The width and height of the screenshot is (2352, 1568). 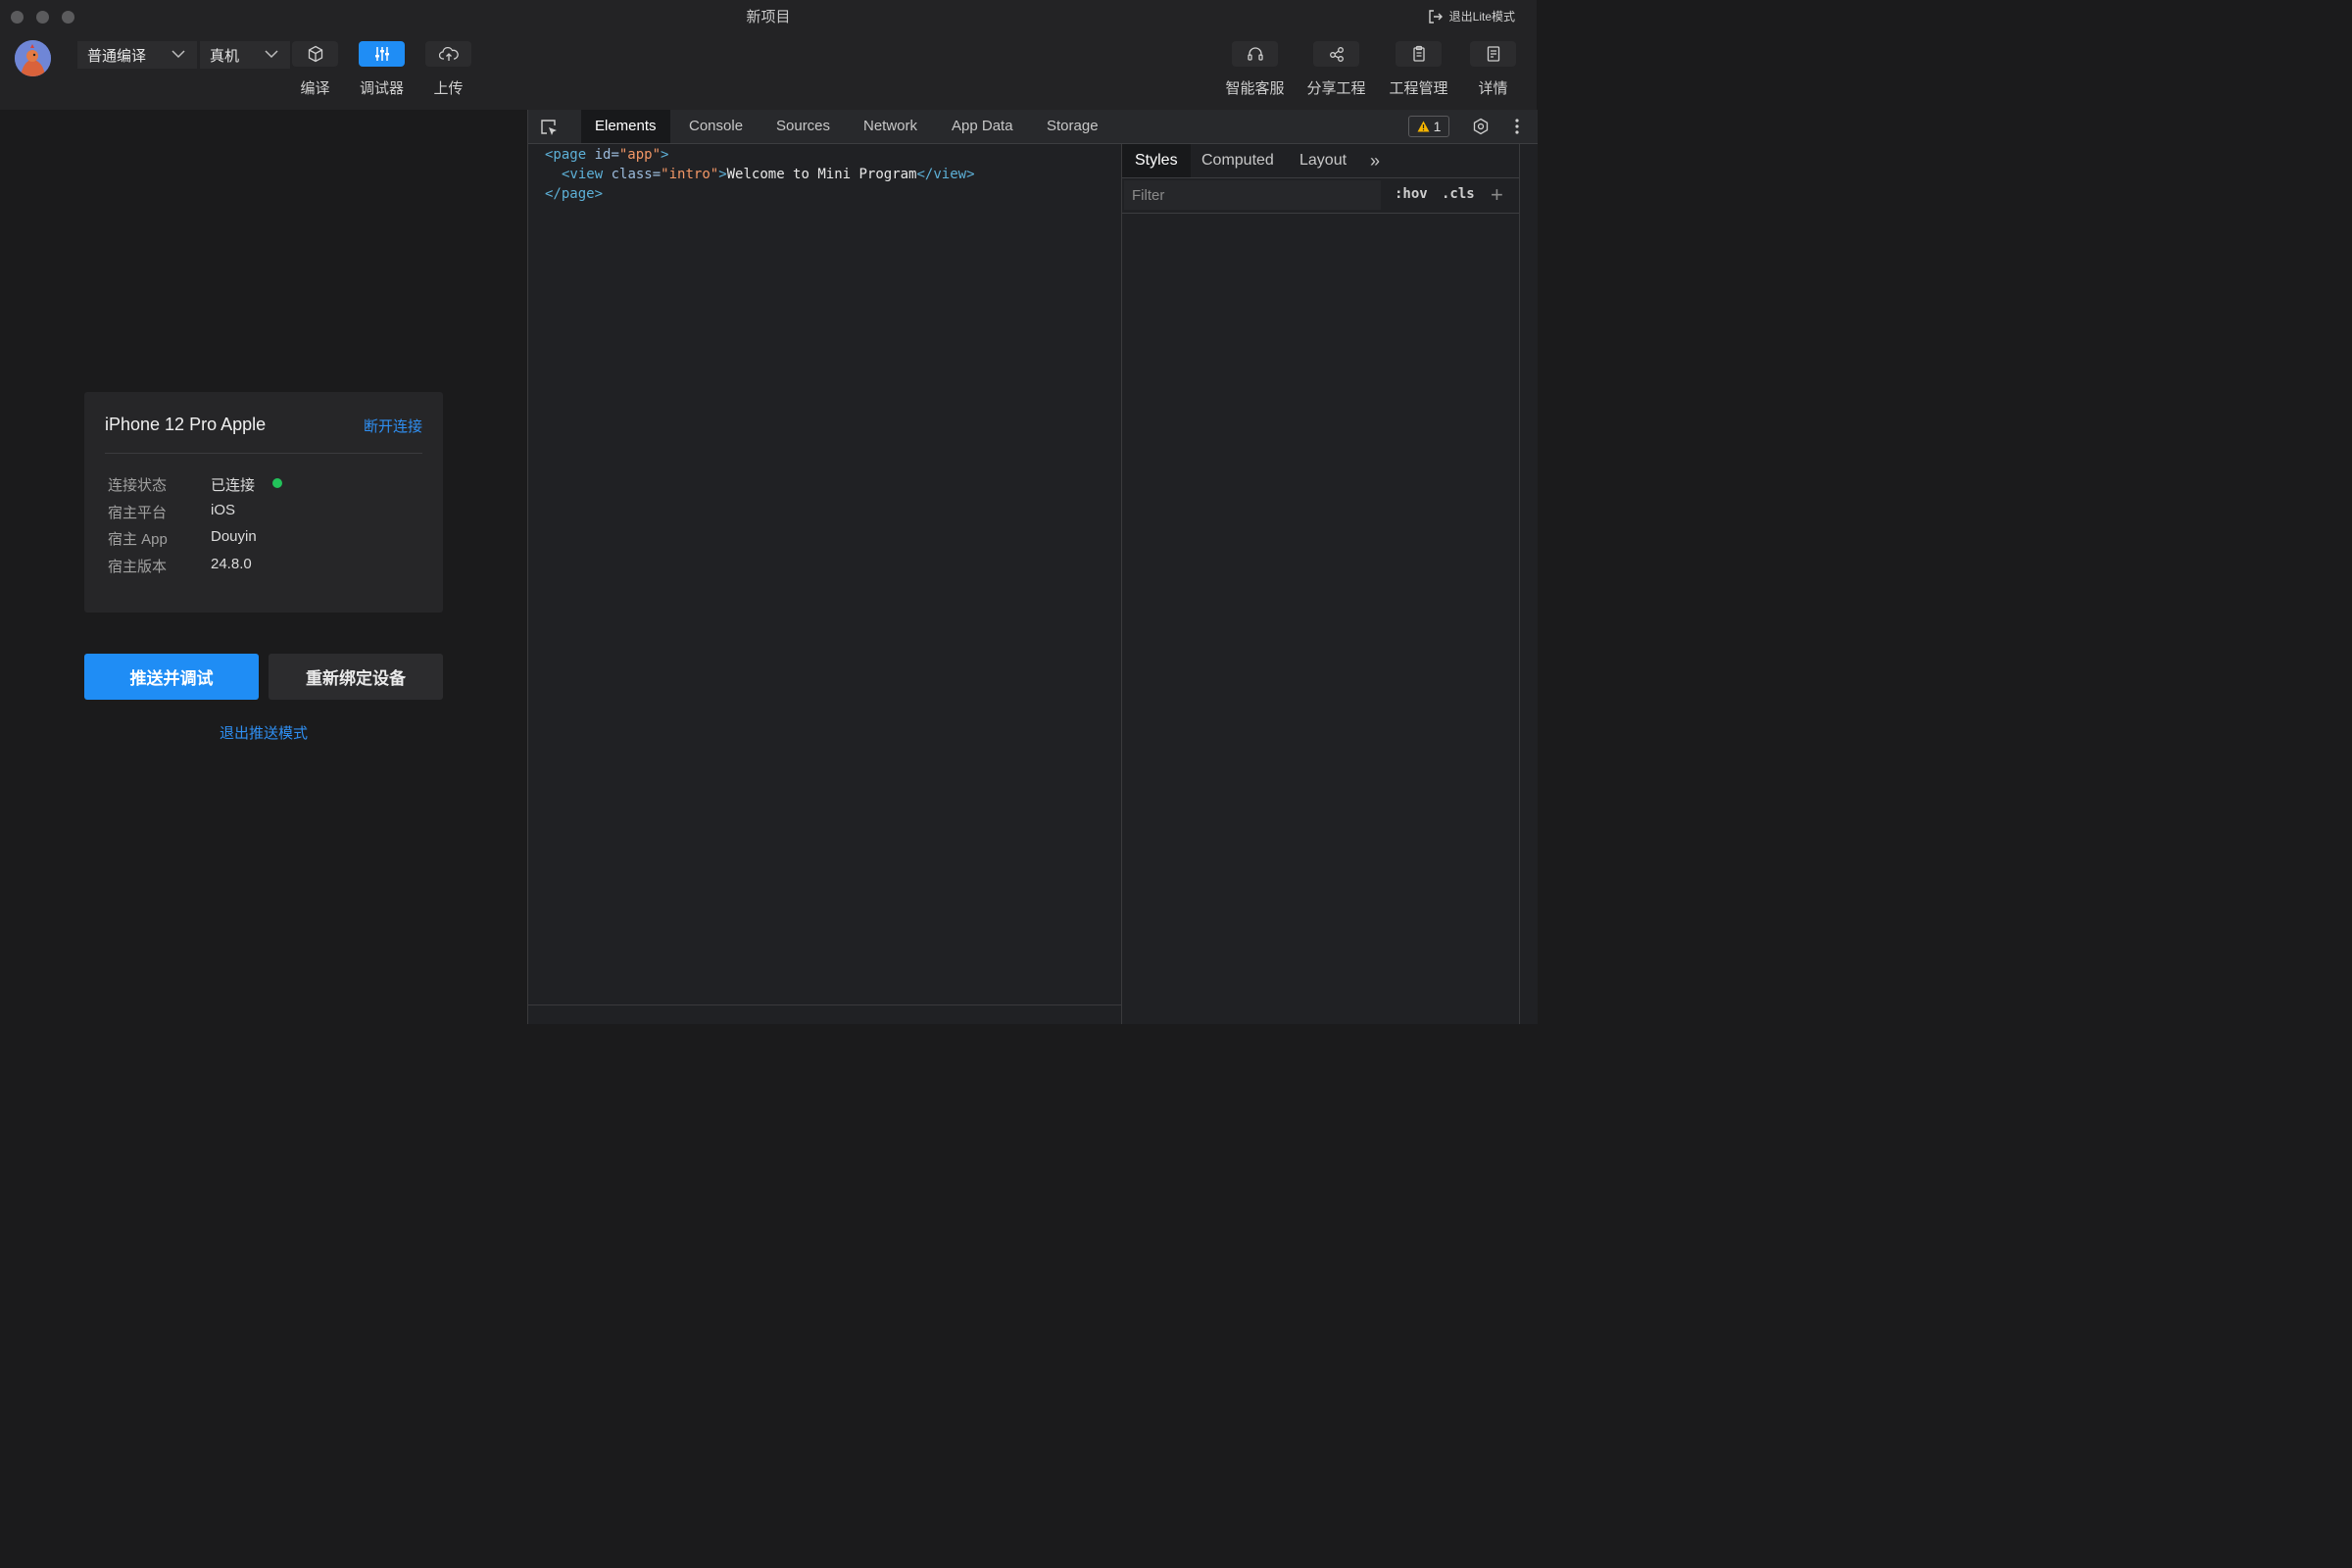 I want to click on text-node: Welcome to Mini Program, so click(x=821, y=174).